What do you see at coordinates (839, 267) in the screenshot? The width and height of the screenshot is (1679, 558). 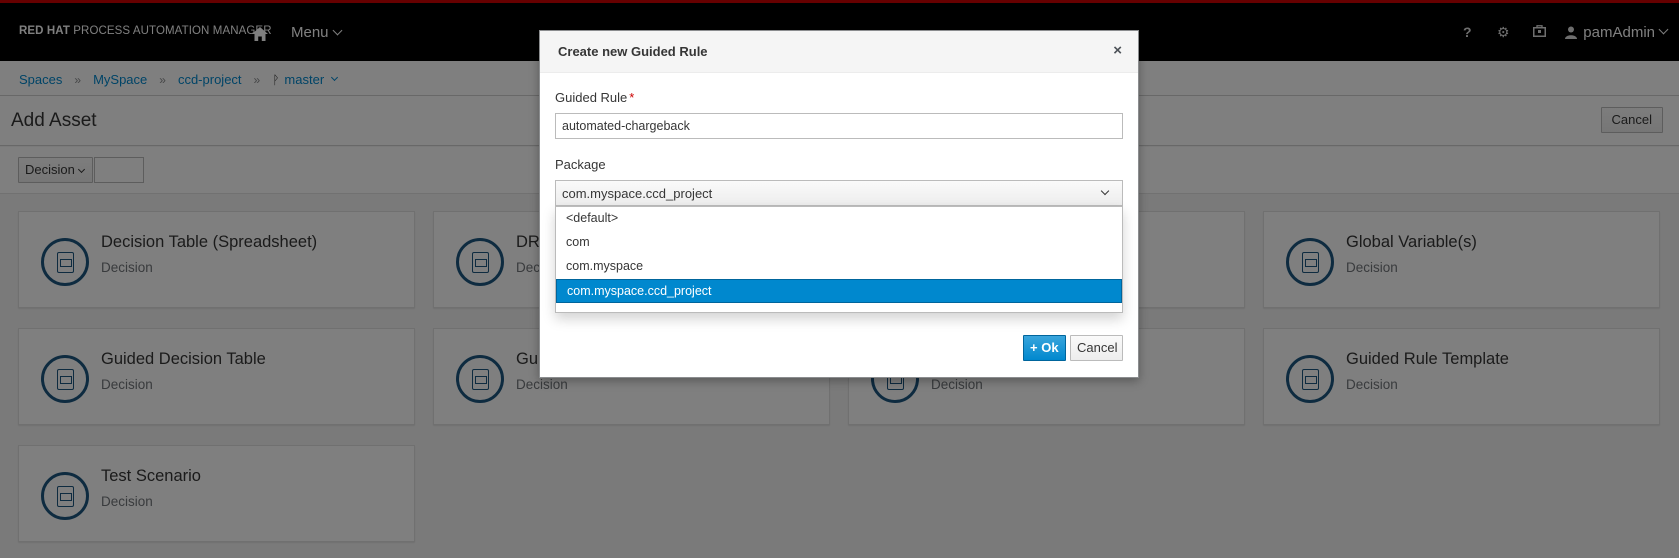 I see `package-option: com.myspace` at bounding box center [839, 267].